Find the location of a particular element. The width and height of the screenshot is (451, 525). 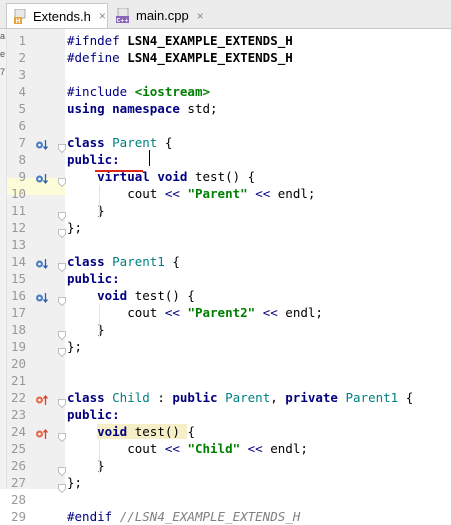

code-line: #define LSN4_EXAMPLE_EXTENDS_H is located at coordinates (180, 57).